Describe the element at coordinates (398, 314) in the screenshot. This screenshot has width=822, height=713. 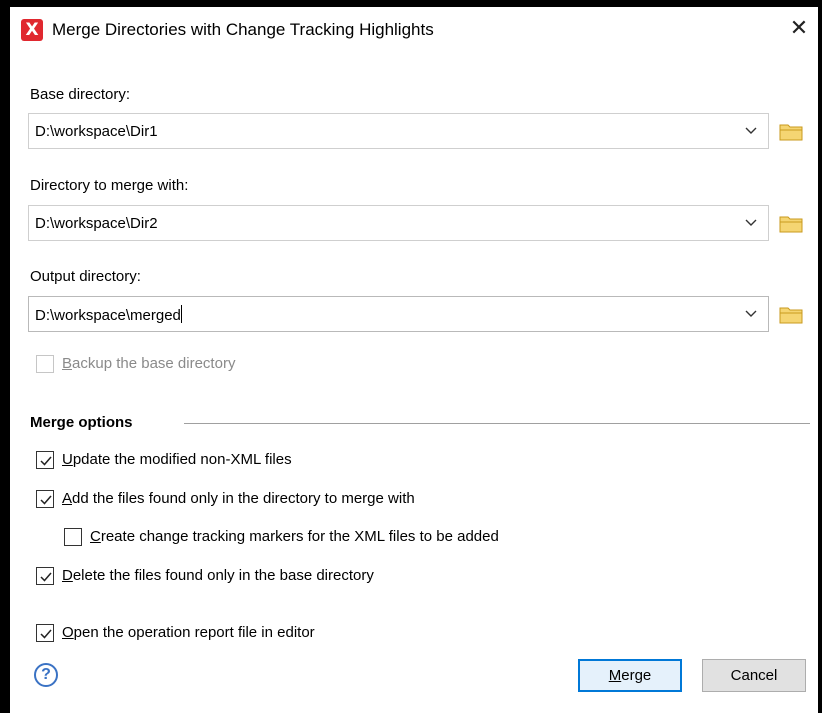
I see `output-directory-combo: D:\workspace\merged` at that location.